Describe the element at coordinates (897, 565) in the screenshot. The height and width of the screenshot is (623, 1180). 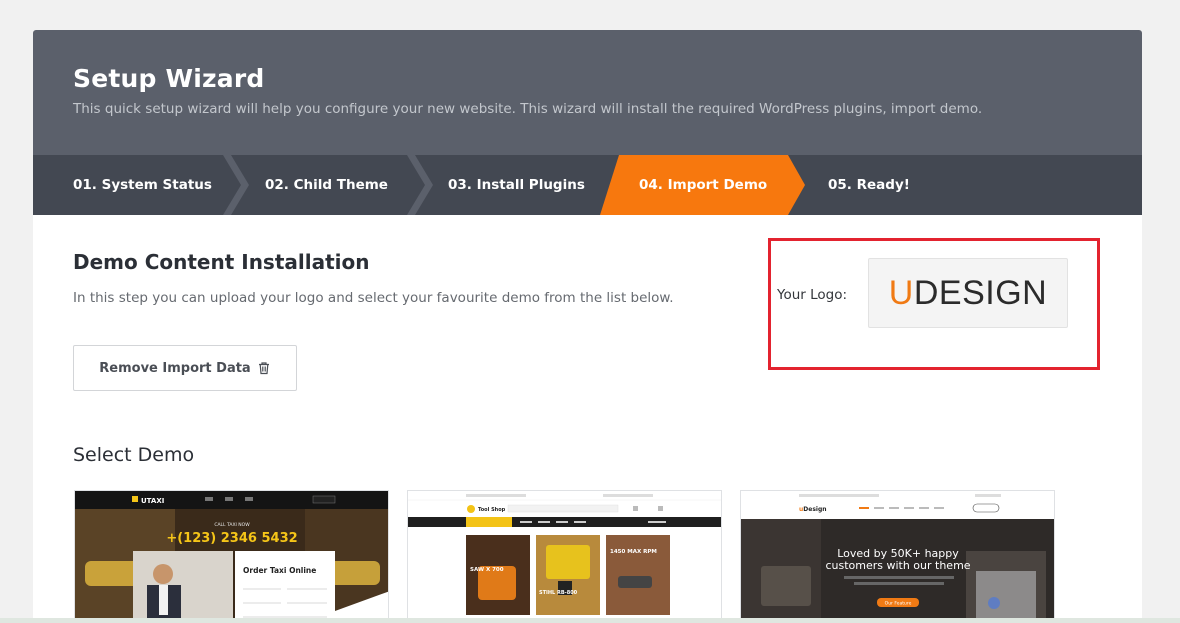
I see `udesign-headline-2: customers with our theme` at that location.